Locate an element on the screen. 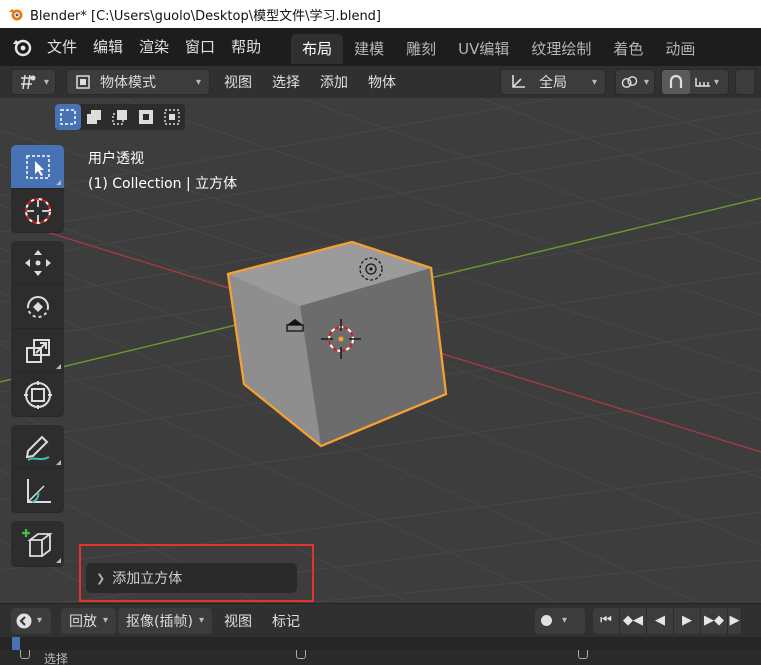 The image size is (761, 665). tool-measure is located at coordinates (37, 491).